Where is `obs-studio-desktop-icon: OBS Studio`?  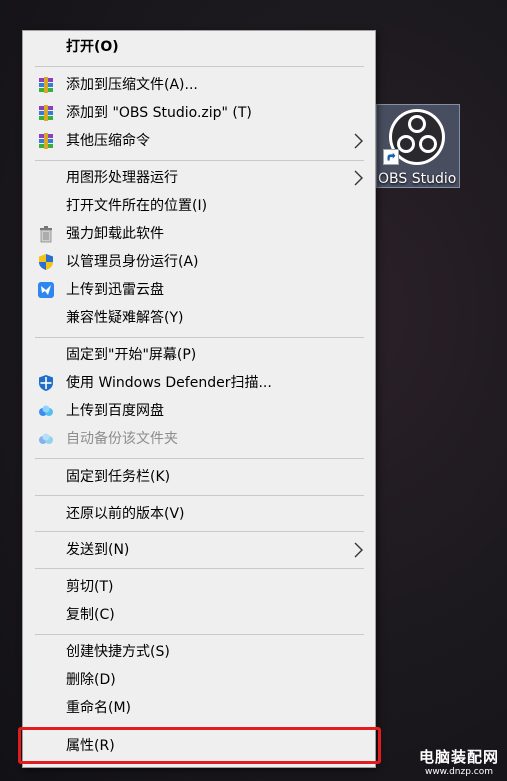 obs-studio-desktop-icon: OBS Studio is located at coordinates (418, 146).